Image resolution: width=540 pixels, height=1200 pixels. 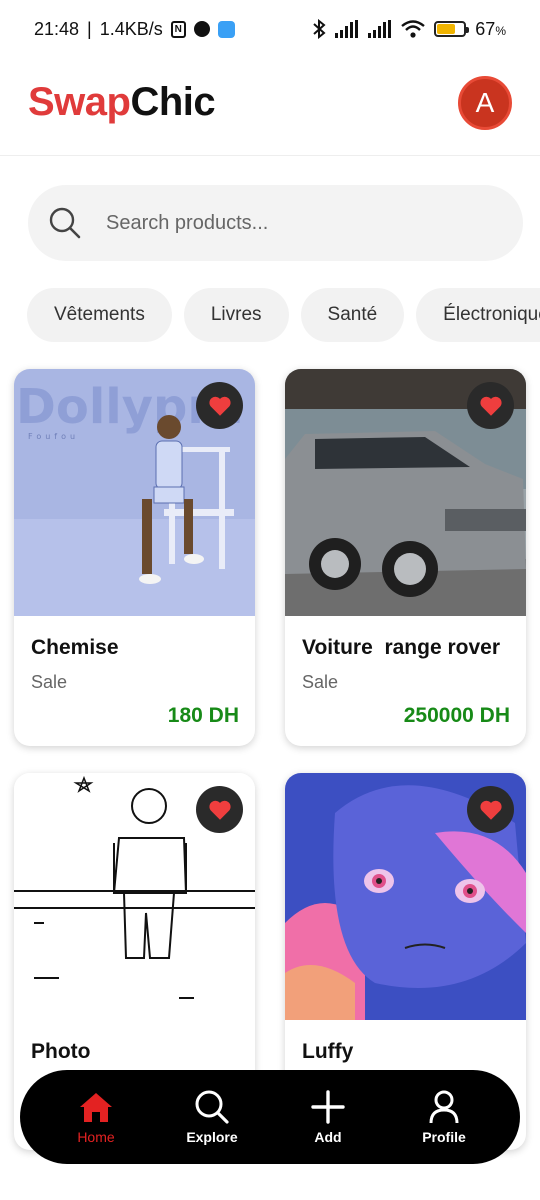 What do you see at coordinates (319, 29) in the screenshot?
I see `bluetooth-icon` at bounding box center [319, 29].